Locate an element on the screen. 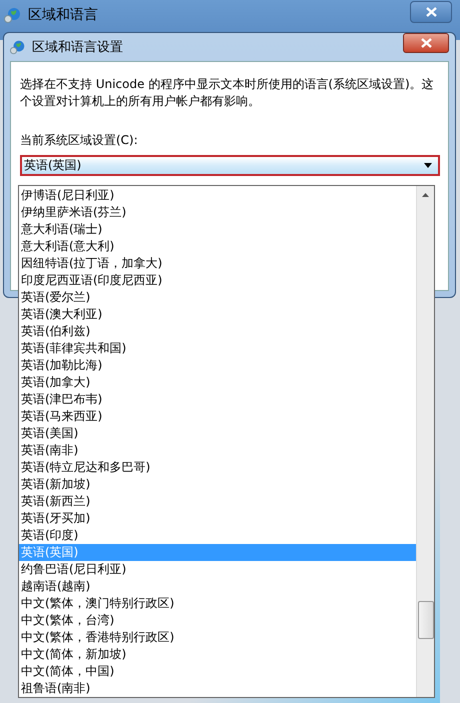  dropdown-item: 中文(繁体，香港特别行政区) is located at coordinates (217, 637).